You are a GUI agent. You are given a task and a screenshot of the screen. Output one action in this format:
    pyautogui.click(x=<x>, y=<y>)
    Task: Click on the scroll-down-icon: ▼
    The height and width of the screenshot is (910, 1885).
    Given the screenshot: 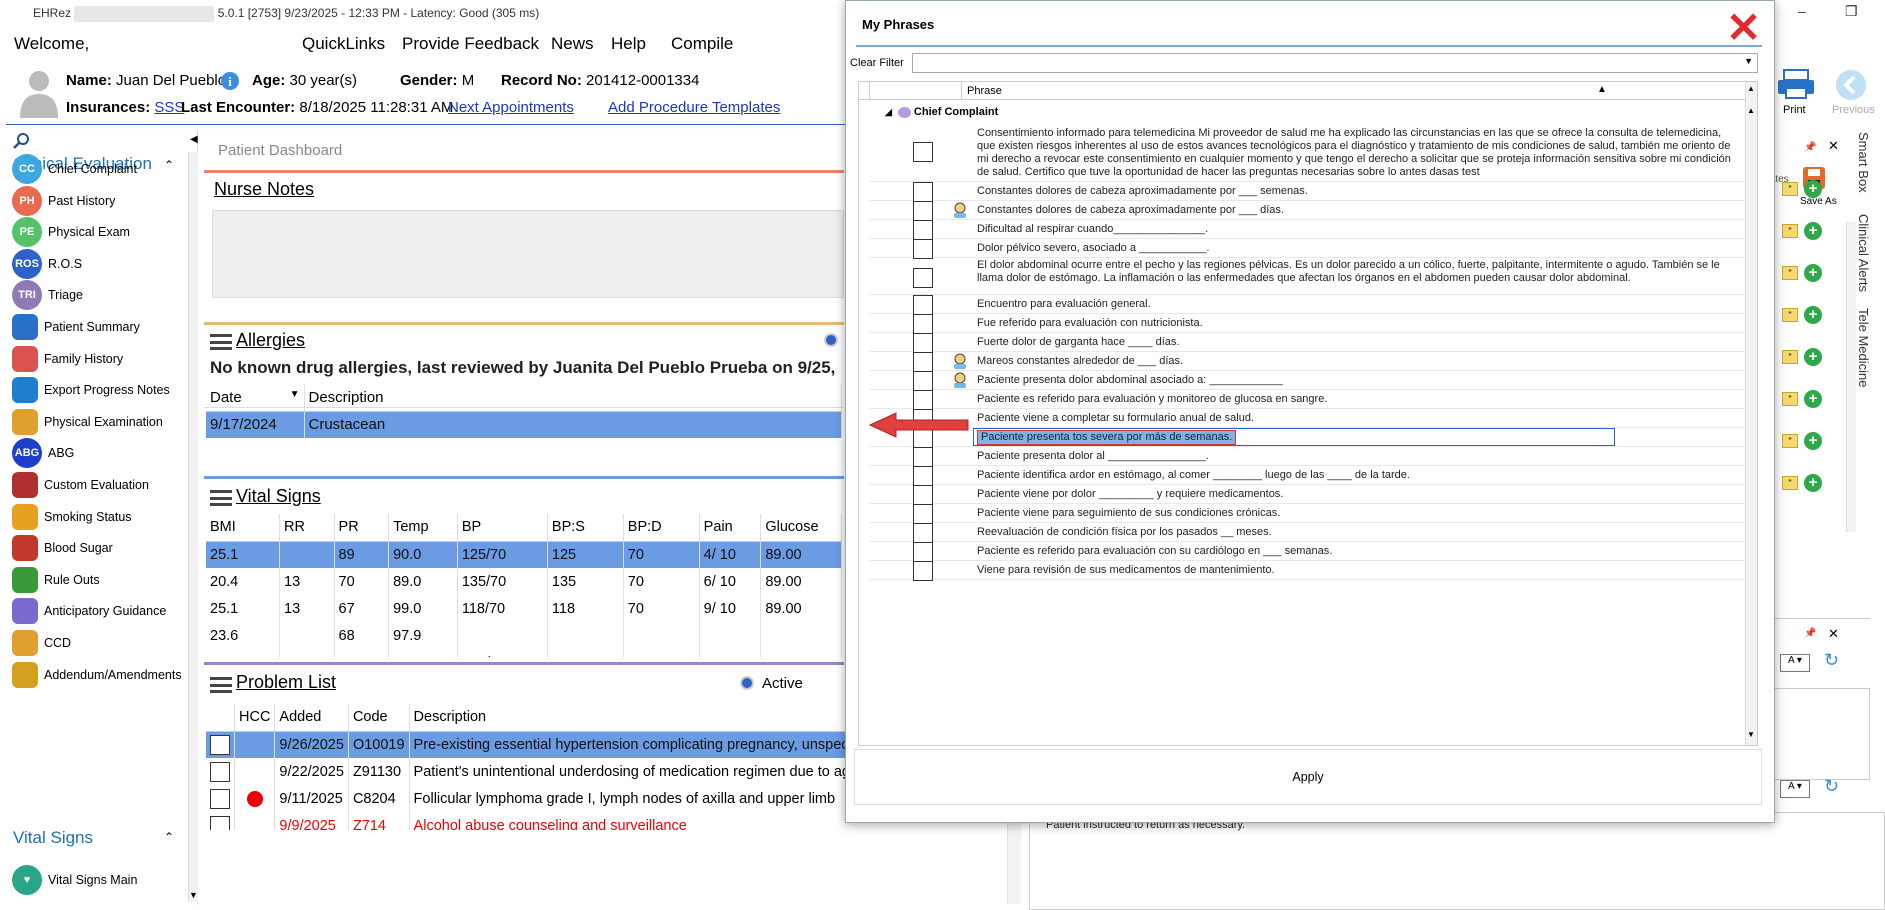 What is the action you would take?
    pyautogui.click(x=1751, y=734)
    